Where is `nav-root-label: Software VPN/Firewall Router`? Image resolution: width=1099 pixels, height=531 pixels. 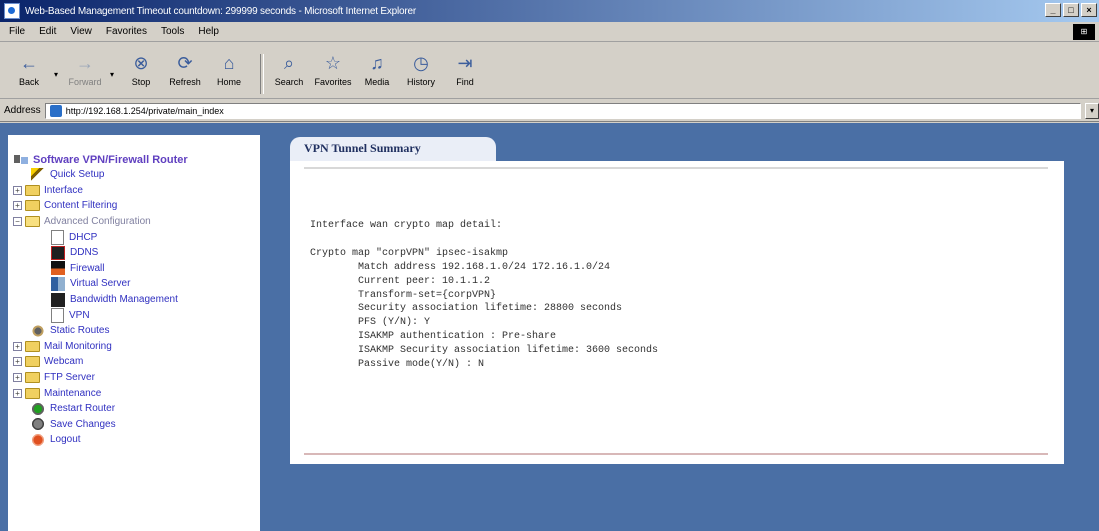
nav-root-label: Software VPN/Firewall Router is located at coordinates (110, 160).